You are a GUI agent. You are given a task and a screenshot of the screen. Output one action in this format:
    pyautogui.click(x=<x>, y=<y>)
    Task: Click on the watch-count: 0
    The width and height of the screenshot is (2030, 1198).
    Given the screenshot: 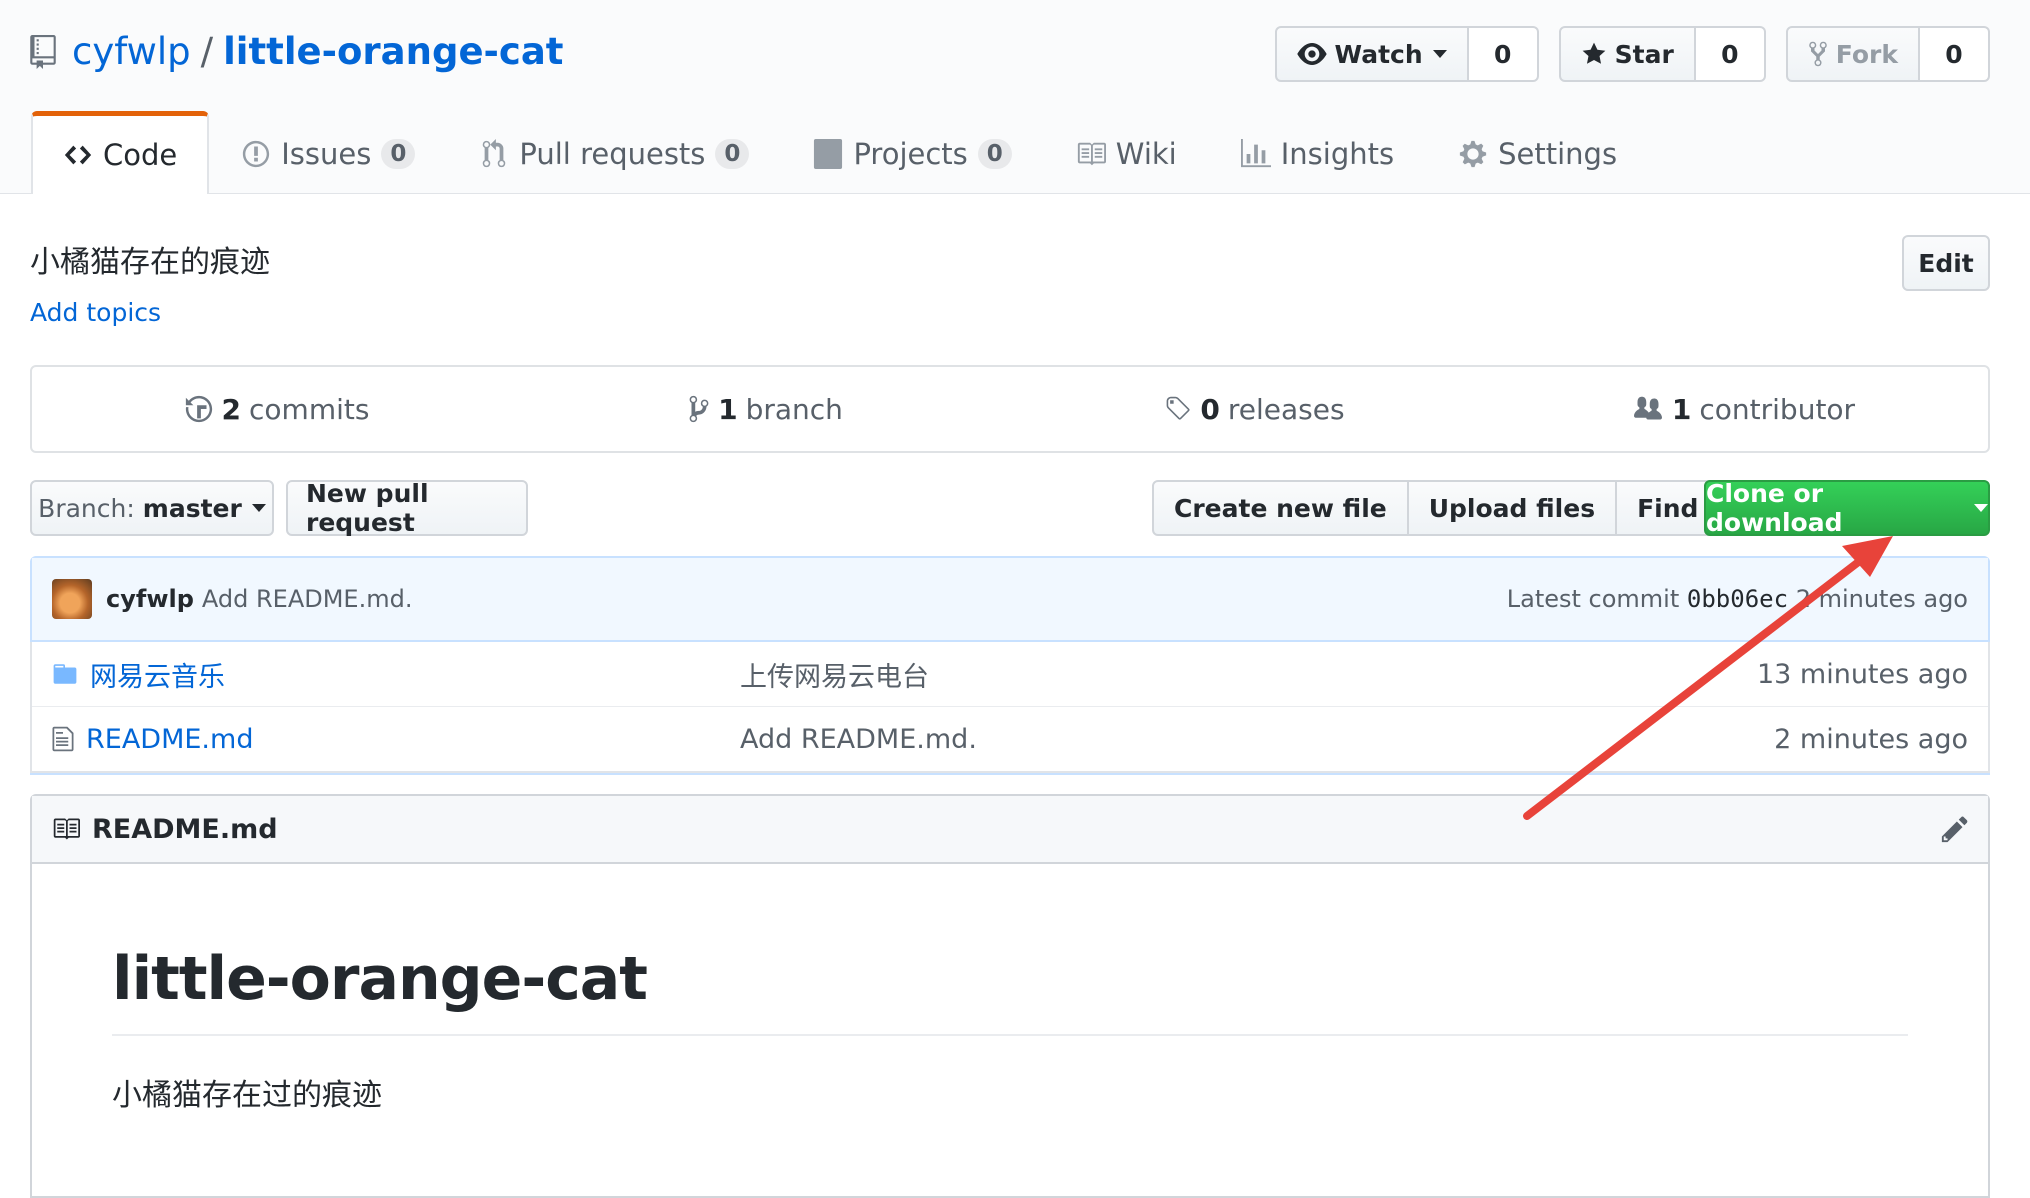 What is the action you would take?
    pyautogui.click(x=1503, y=54)
    